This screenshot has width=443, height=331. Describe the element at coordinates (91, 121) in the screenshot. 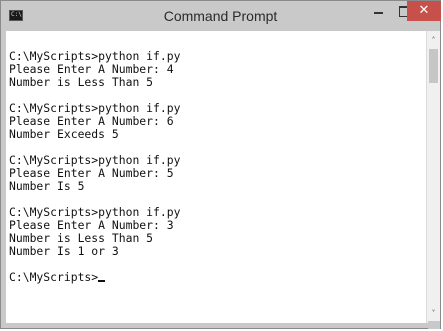

I see `console-line-text: Please Enter A Number: 6` at that location.